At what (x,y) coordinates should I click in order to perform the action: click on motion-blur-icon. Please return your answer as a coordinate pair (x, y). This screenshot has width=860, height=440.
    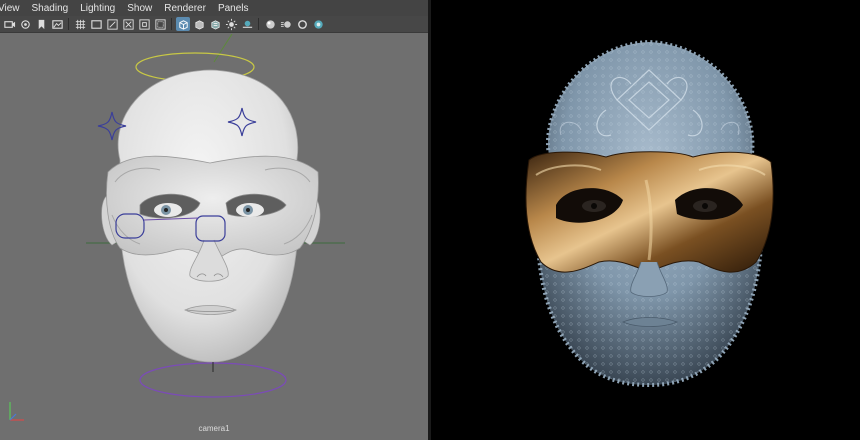
    Looking at the image, I should click on (286, 24).